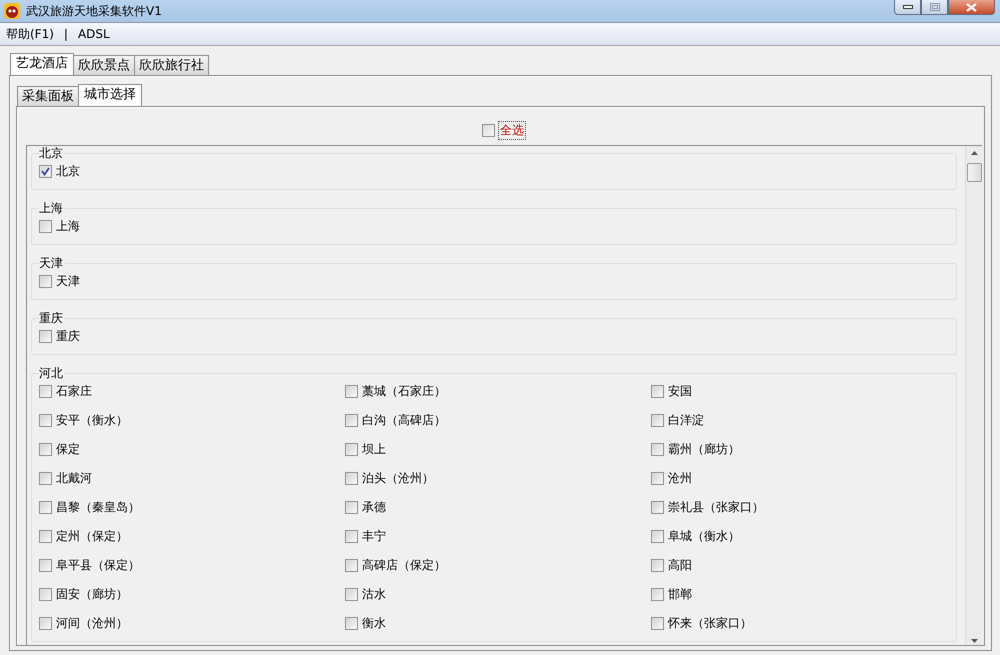 This screenshot has height=655, width=1000. I want to click on checkbox-label: 沧州, so click(680, 478).